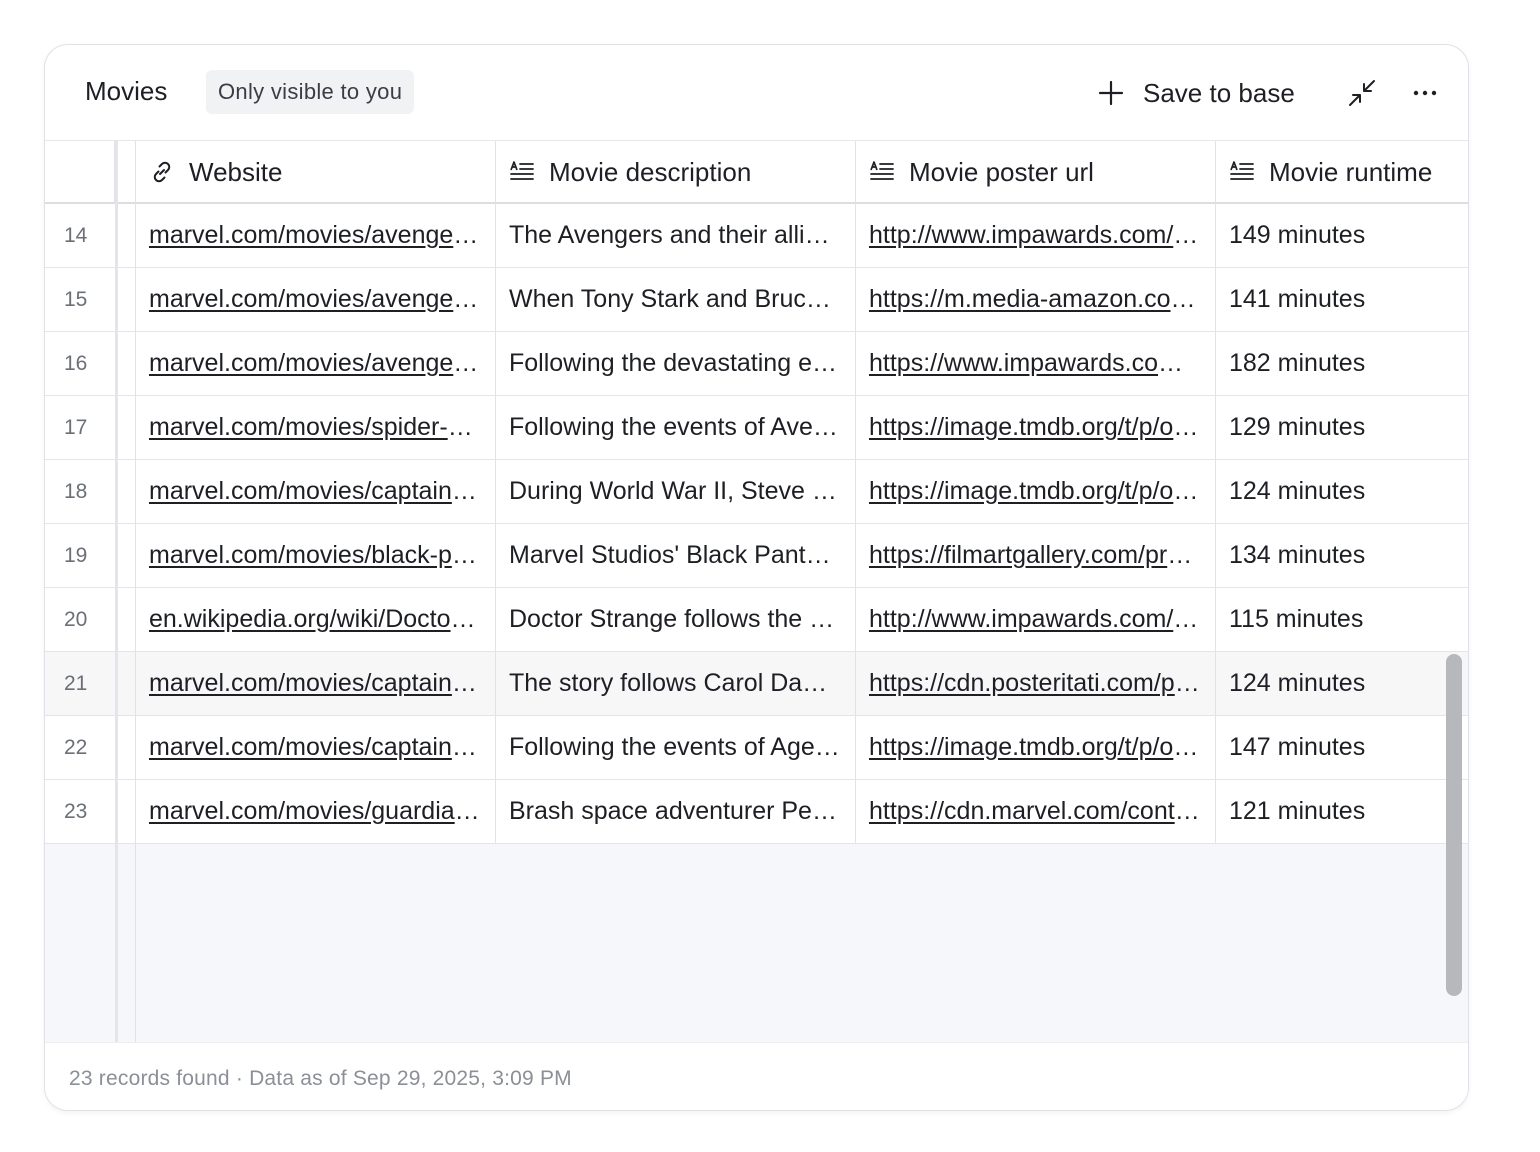 The height and width of the screenshot is (1152, 1540). What do you see at coordinates (316, 172) in the screenshot?
I see `column-header-website: Website` at bounding box center [316, 172].